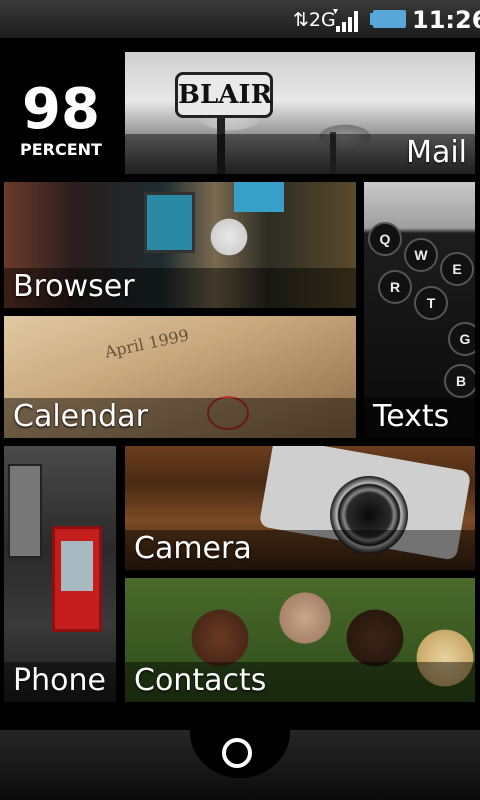  I want to click on signal-icon, so click(345, 20).